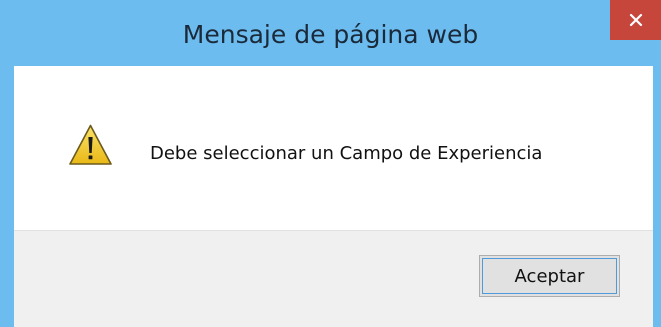 The height and width of the screenshot is (327, 661). What do you see at coordinates (90, 144) in the screenshot?
I see `warning-icon` at bounding box center [90, 144].